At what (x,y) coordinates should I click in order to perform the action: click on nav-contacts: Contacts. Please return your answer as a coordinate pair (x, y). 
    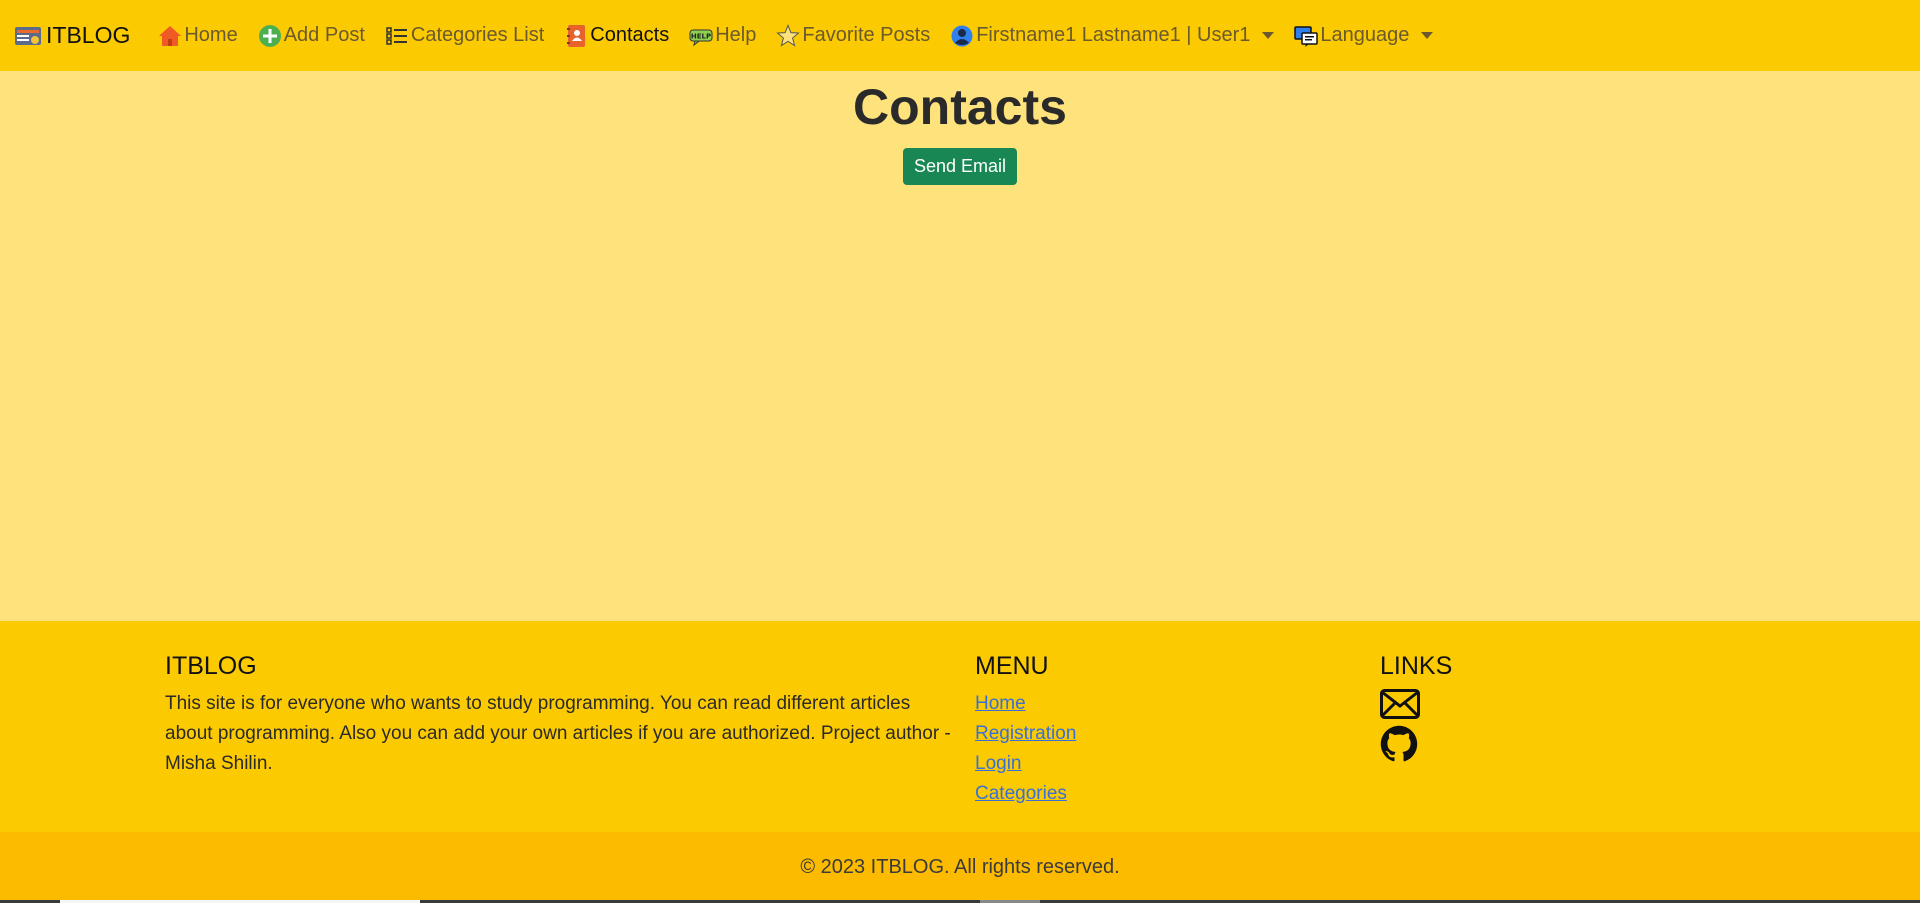
    Looking at the image, I should click on (616, 36).